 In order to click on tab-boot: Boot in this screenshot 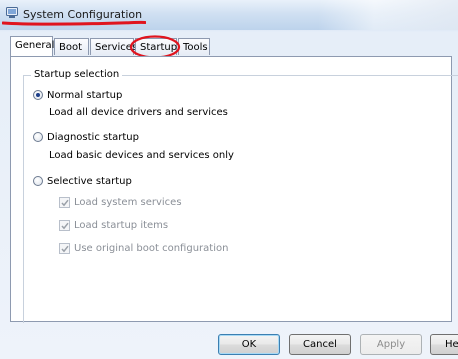, I will do `click(71, 46)`.